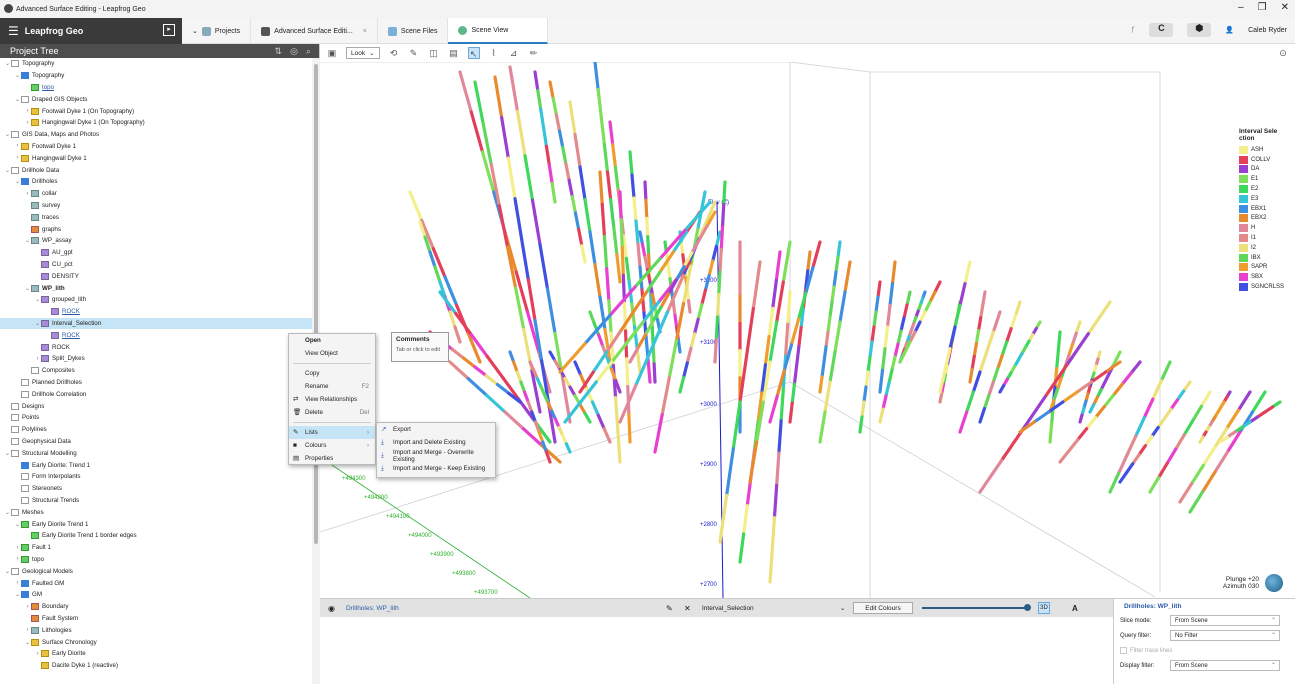 The height and width of the screenshot is (684, 1295). I want to click on tree-item: topo, so click(156, 88).